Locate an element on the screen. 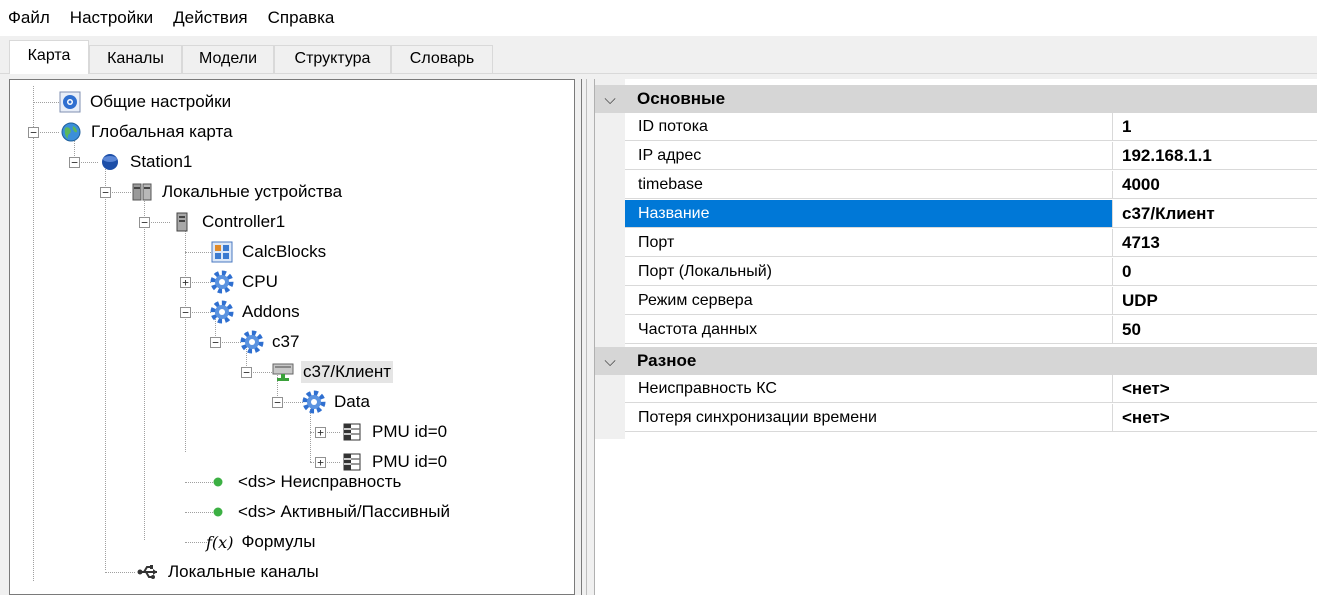 The height and width of the screenshot is (595, 1317). property-row-port: Порт 4713 is located at coordinates (971, 243).